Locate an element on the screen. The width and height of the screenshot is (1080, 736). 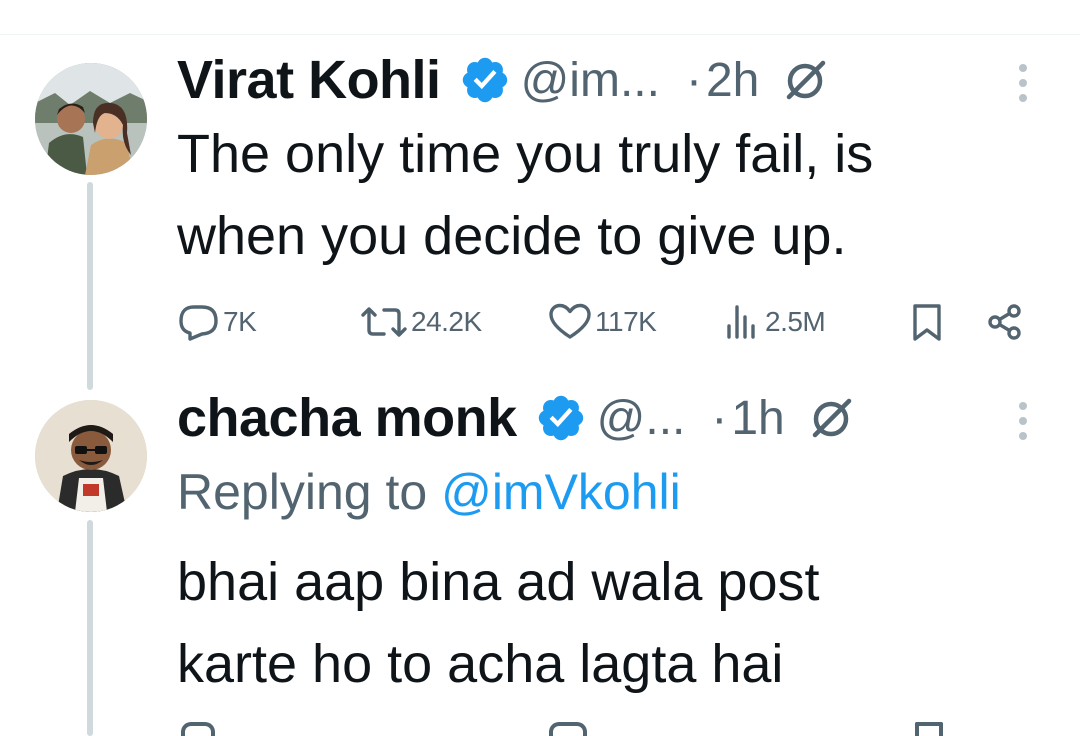
timestamp: 1h is located at coordinates (757, 418).